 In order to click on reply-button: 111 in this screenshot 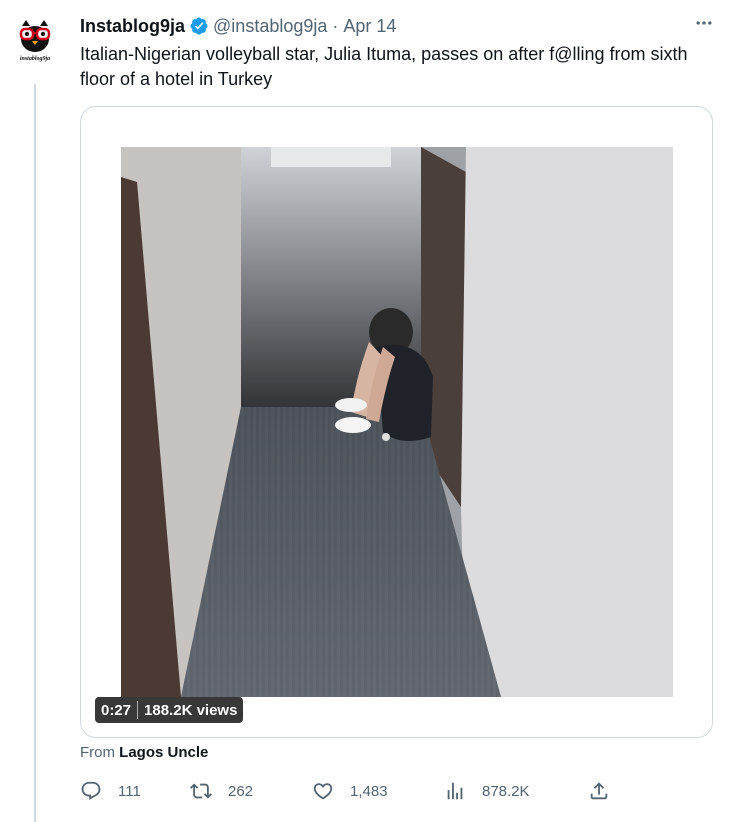, I will do `click(110, 791)`.